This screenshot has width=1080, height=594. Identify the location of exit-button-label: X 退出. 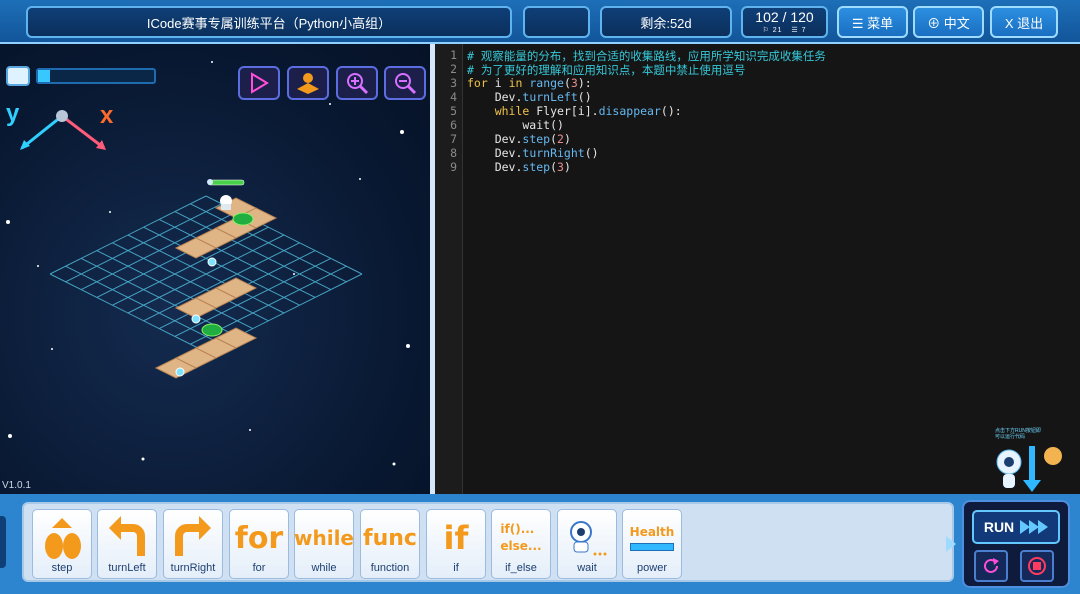
(1024, 23).